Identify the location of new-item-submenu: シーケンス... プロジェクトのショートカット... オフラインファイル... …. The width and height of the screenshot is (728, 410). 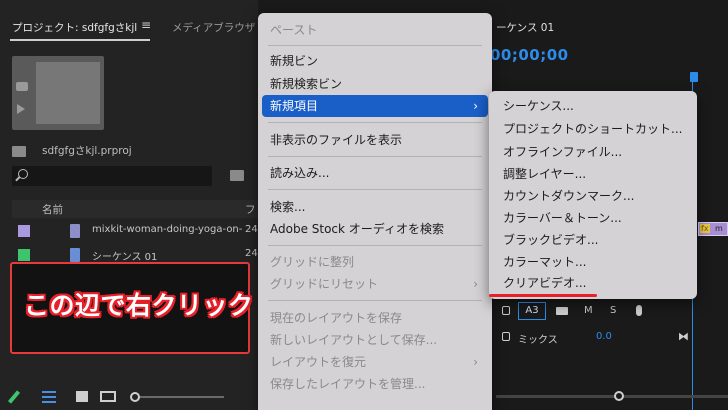
(593, 195).